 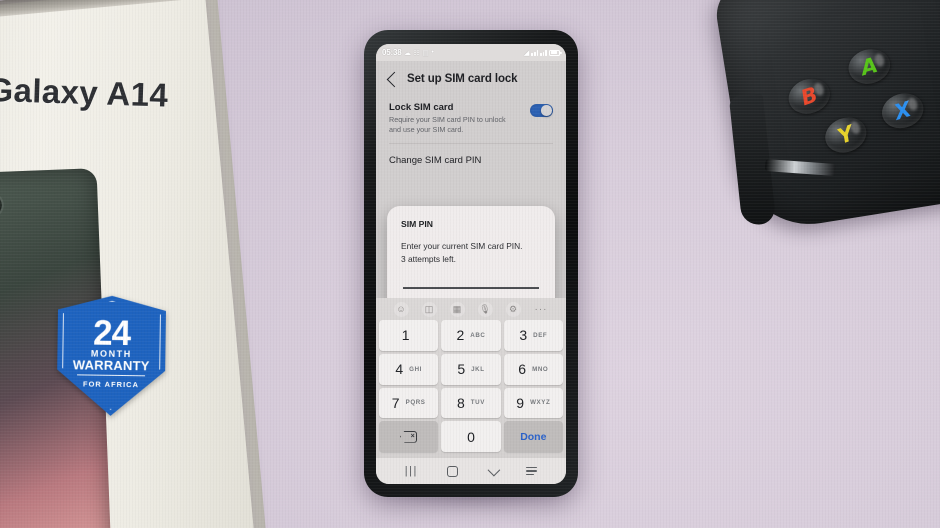 What do you see at coordinates (416, 53) in the screenshot?
I see `sync-icon: ☷` at bounding box center [416, 53].